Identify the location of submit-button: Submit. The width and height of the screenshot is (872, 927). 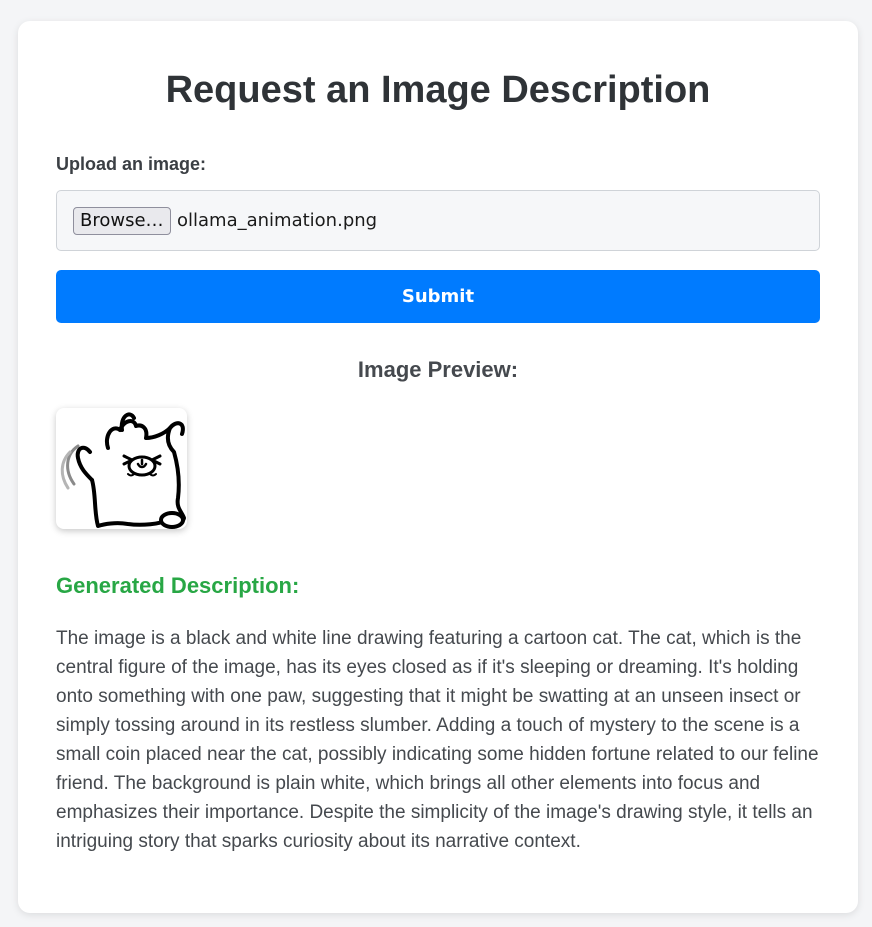
(438, 296).